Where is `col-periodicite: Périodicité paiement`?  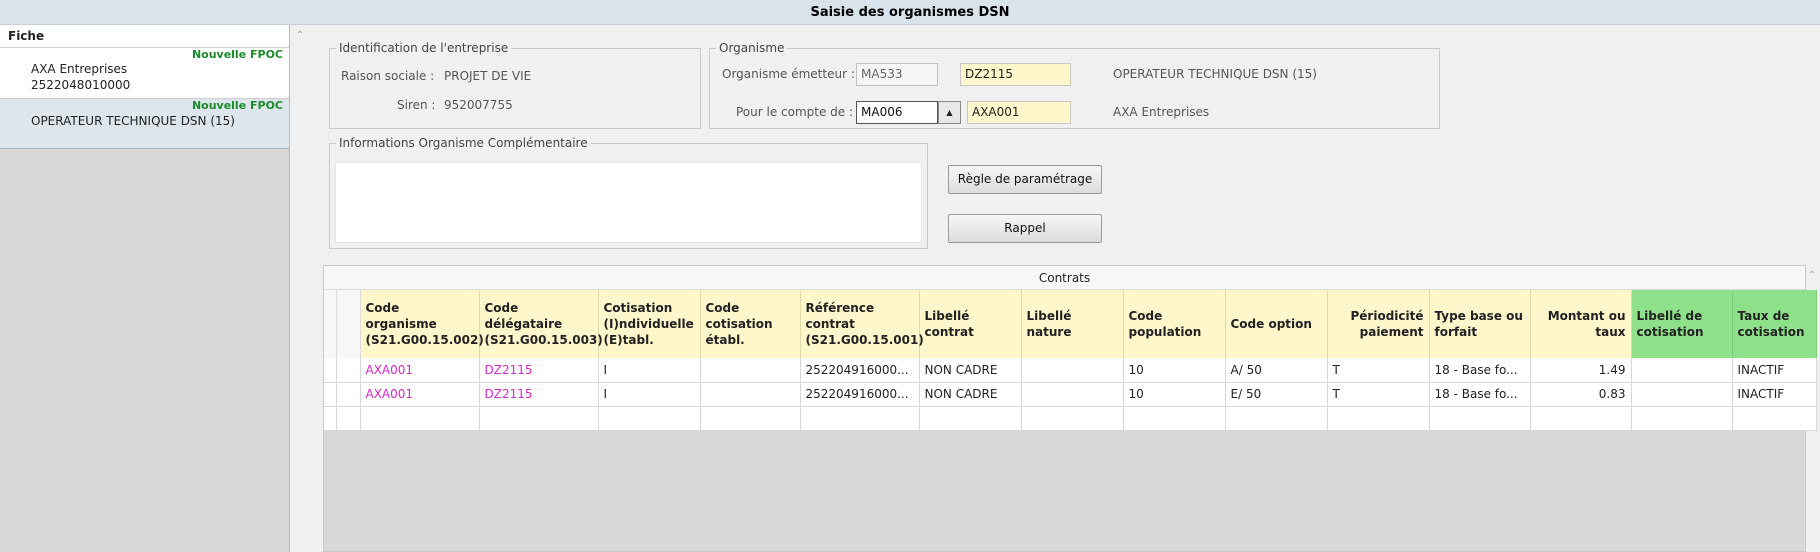 col-periodicite: Périodicité paiement is located at coordinates (1378, 324).